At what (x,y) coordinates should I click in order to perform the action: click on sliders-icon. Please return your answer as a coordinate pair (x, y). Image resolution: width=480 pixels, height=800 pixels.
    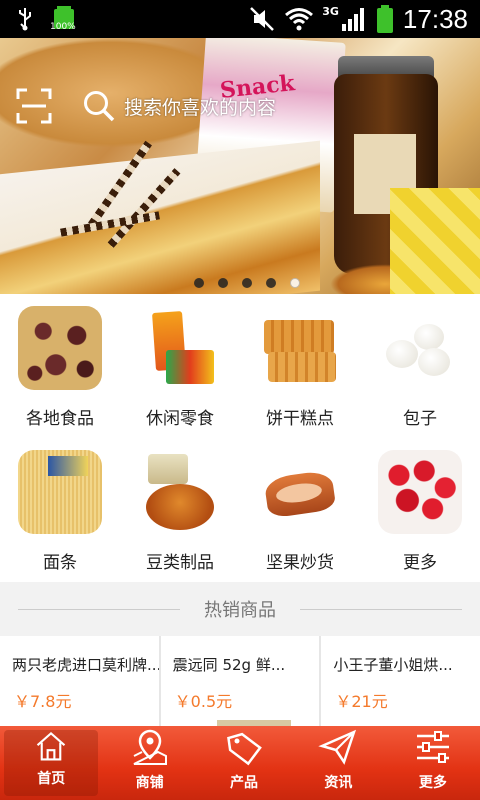
    Looking at the image, I should click on (432, 747).